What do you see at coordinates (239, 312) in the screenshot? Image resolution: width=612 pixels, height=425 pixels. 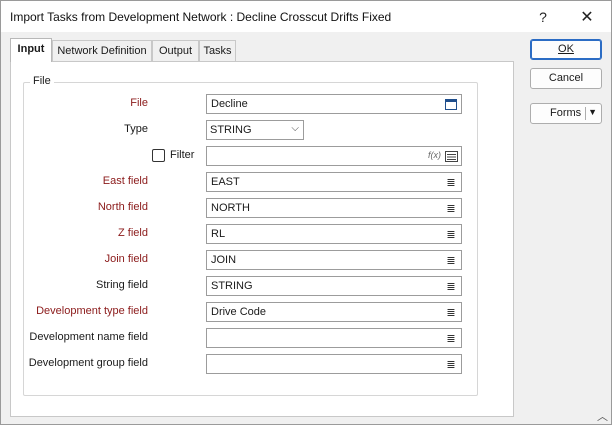 I see `development-type-field-value: Drive Code` at bounding box center [239, 312].